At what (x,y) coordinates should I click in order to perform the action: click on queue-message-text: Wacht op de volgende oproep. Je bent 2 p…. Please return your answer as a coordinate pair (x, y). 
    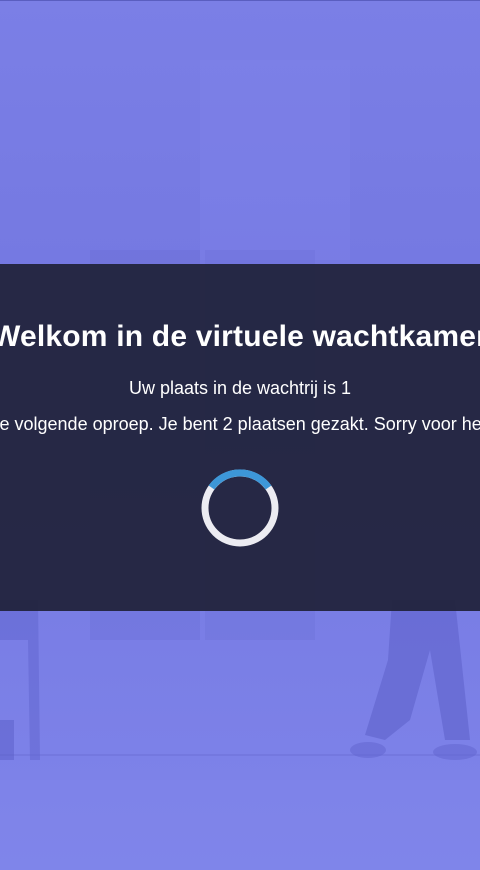
    Looking at the image, I should click on (240, 424).